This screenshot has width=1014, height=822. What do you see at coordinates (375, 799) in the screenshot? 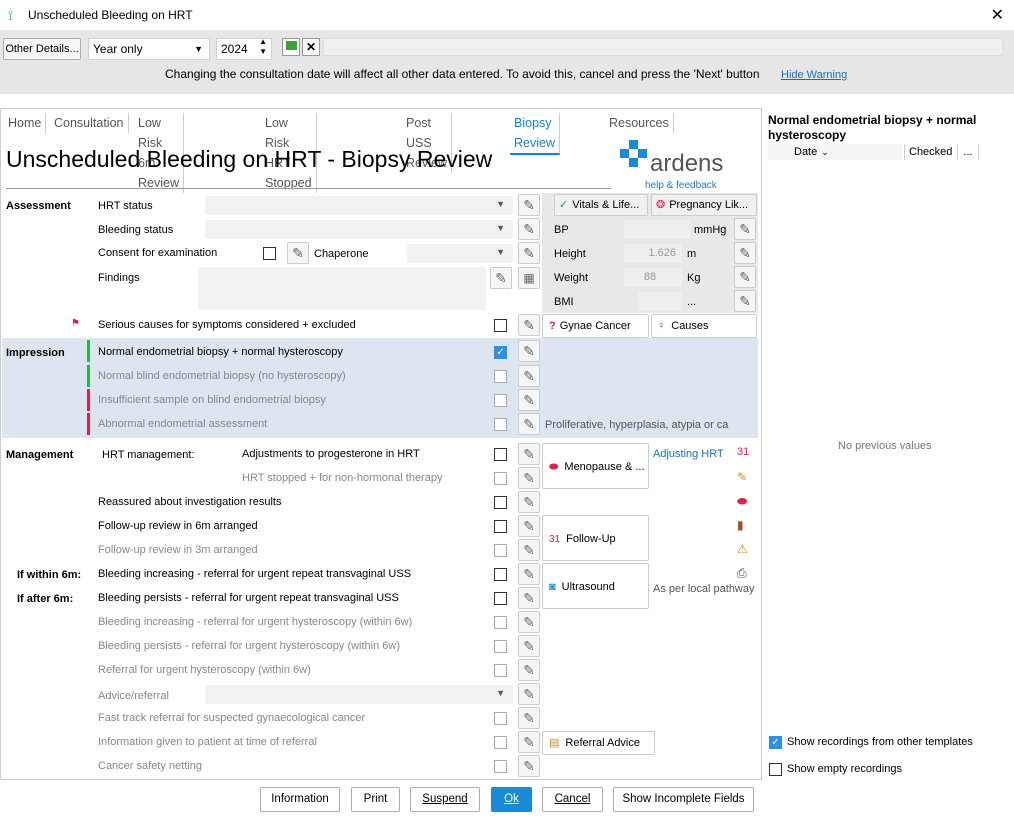
I see `print-button: Print` at bounding box center [375, 799].